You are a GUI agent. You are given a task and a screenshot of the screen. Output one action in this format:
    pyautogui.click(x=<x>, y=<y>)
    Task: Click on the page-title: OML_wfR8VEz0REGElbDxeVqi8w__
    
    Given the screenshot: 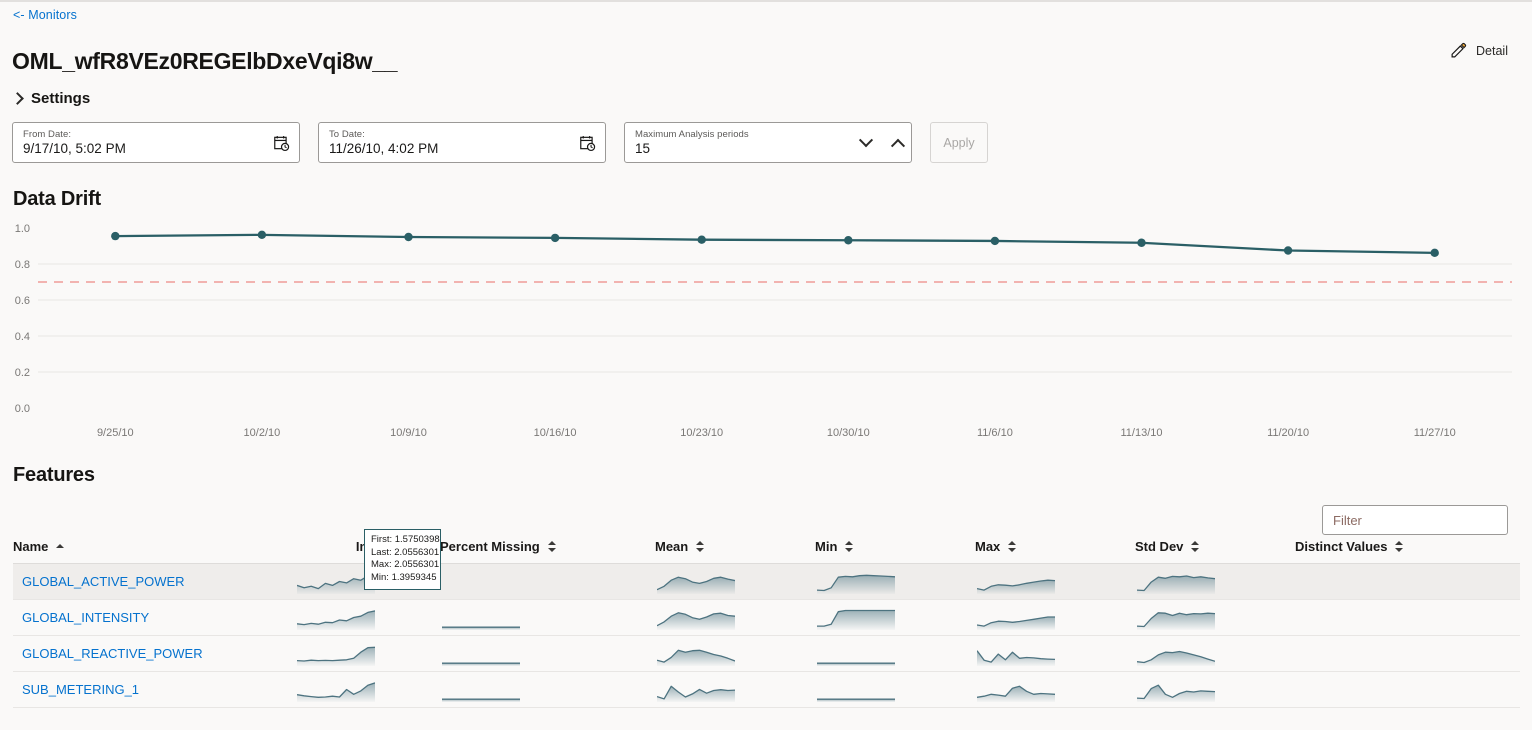 What is the action you would take?
    pyautogui.click(x=205, y=61)
    